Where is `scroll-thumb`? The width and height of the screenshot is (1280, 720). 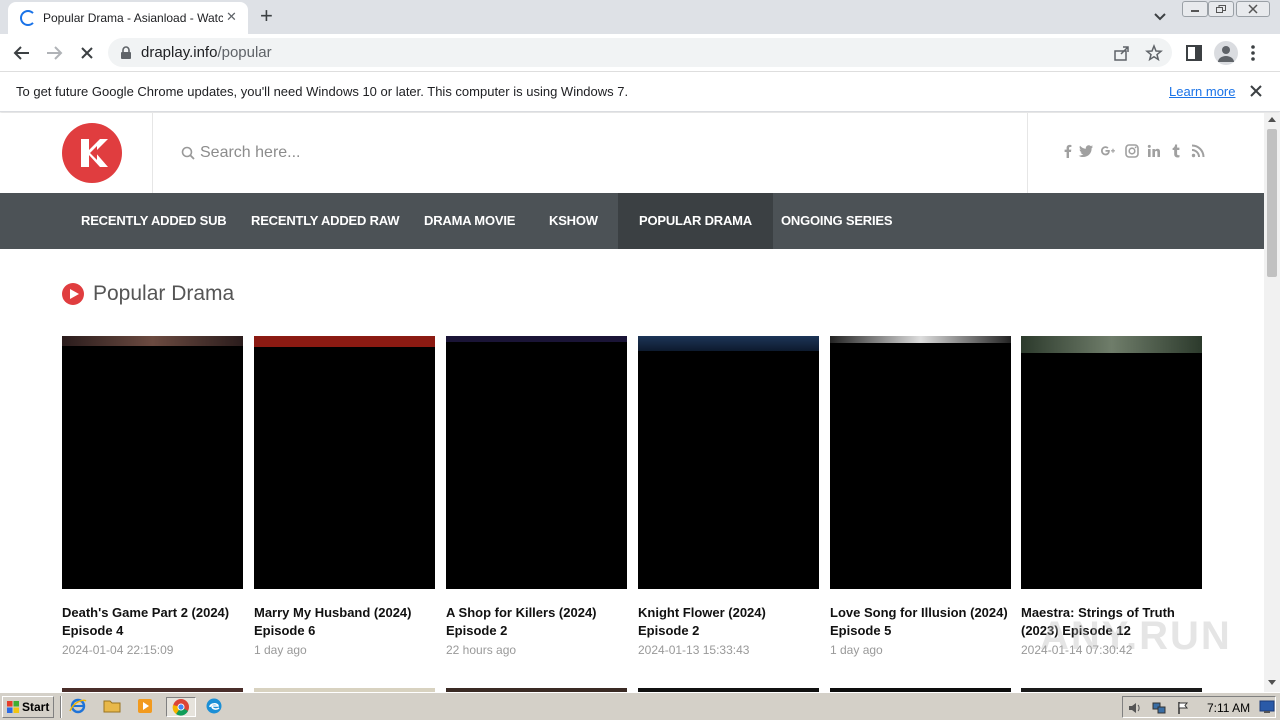
scroll-thumb is located at coordinates (1272, 203).